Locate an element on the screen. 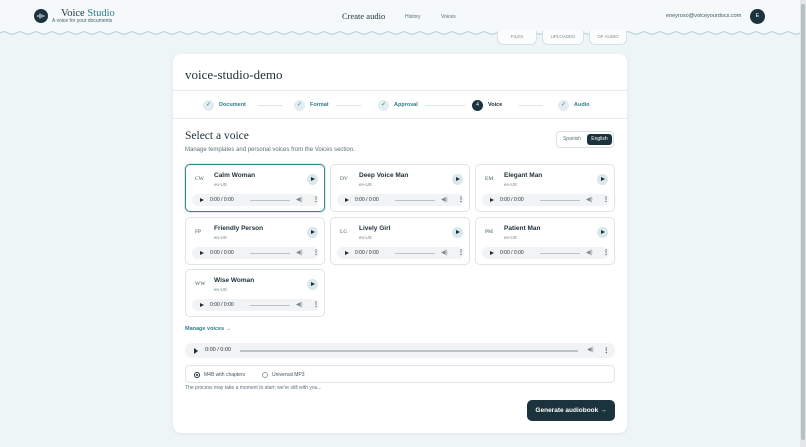  avatar: E is located at coordinates (757, 16).